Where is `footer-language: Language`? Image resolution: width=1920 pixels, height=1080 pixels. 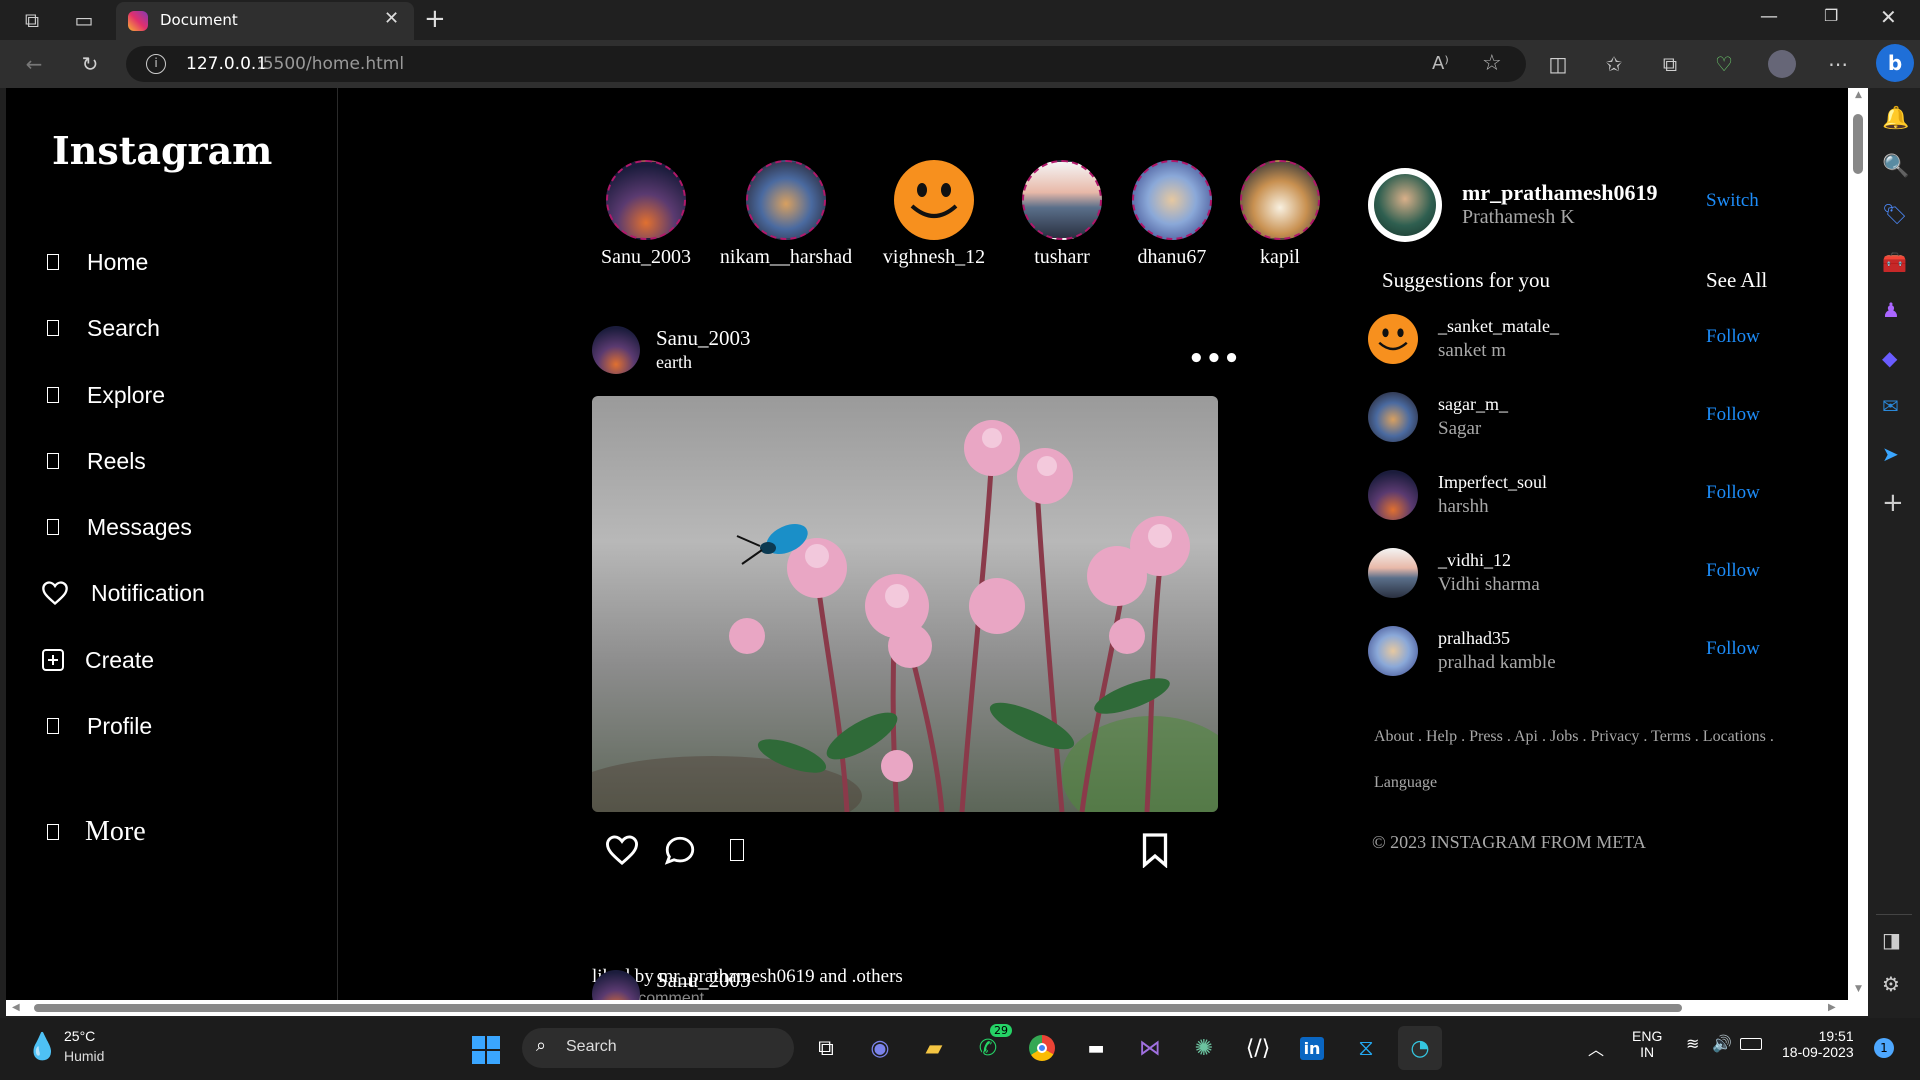 footer-language: Language is located at coordinates (1405, 783).